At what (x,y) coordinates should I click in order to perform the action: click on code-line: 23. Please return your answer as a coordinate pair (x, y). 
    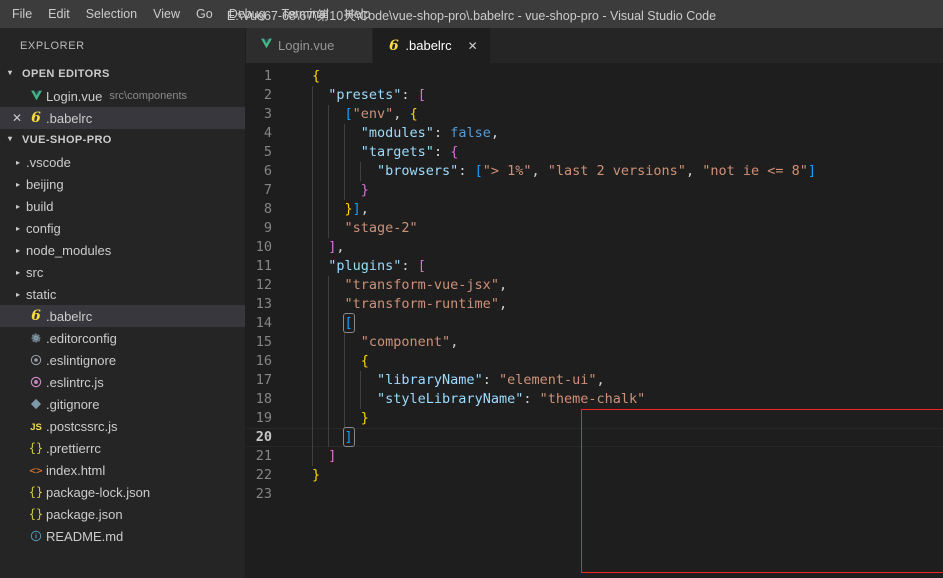
    Looking at the image, I should click on (594, 494).